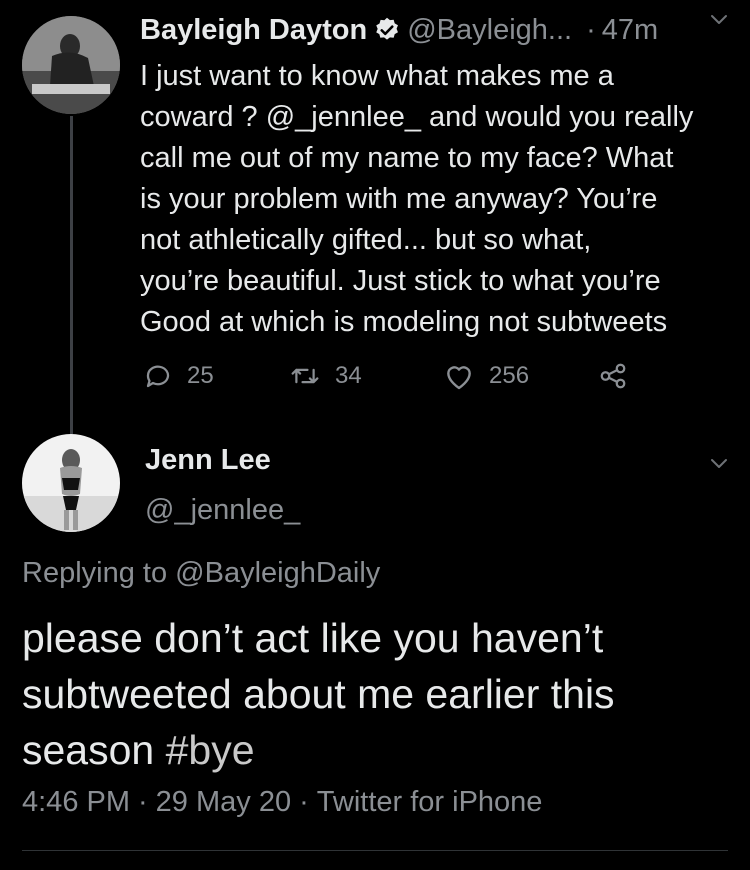  I want to click on author-name: Jenn Lee, so click(208, 460).